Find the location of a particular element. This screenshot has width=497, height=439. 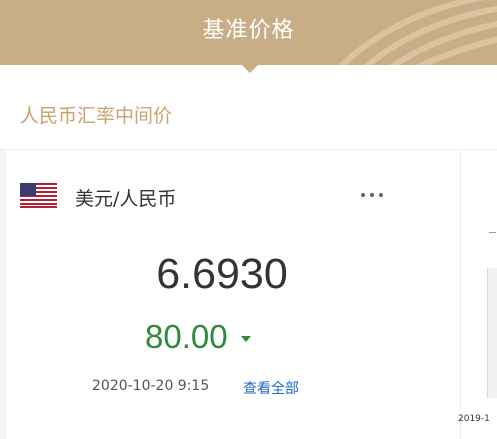

triangle-down-icon is located at coordinates (246, 339).